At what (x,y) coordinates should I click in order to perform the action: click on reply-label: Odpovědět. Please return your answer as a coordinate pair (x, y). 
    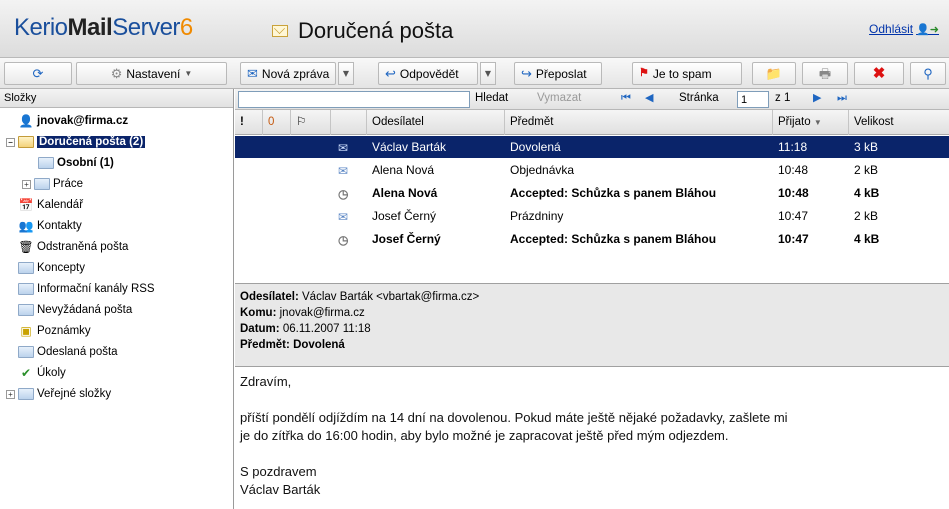
    Looking at the image, I should click on (429, 73).